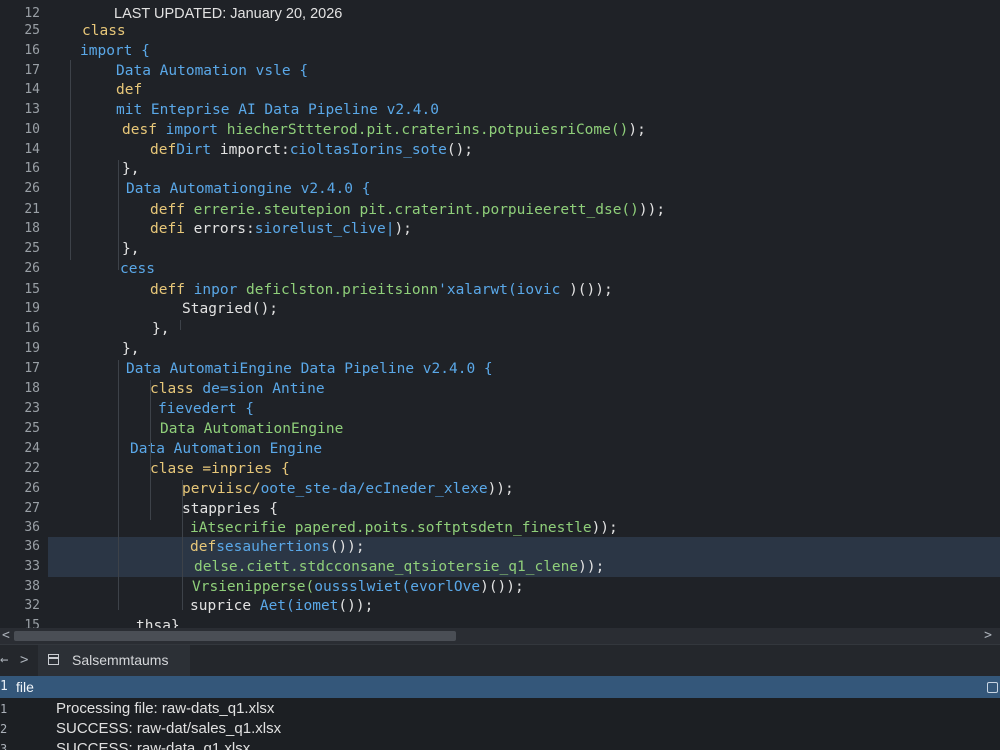 The width and height of the screenshot is (1000, 750). I want to click on tab-output-panel: Salsemmtaums, so click(114, 660).